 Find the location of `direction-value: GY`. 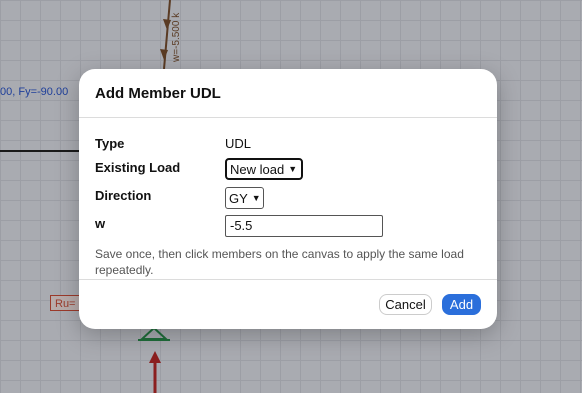

direction-value: GY is located at coordinates (238, 198).